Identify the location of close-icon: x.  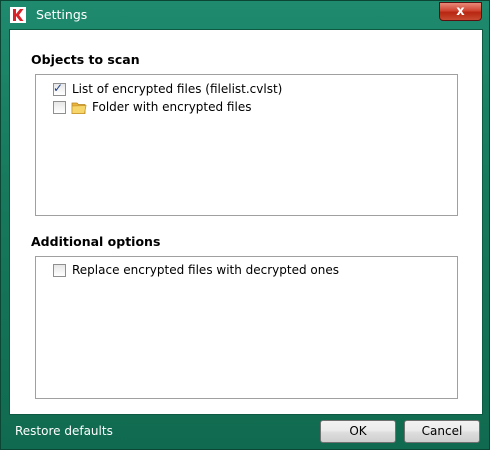
(460, 11).